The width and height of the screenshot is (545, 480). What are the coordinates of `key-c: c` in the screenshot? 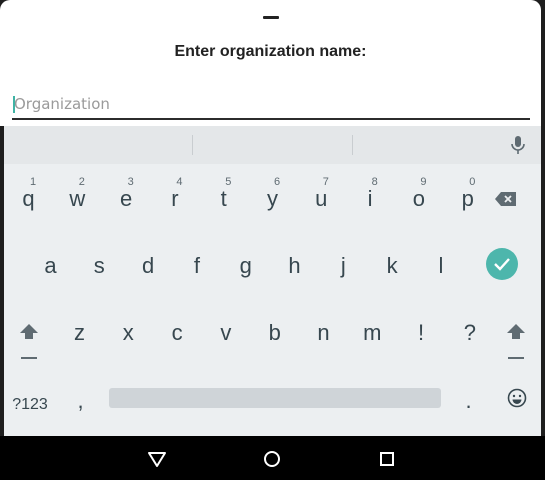 It's located at (177, 332).